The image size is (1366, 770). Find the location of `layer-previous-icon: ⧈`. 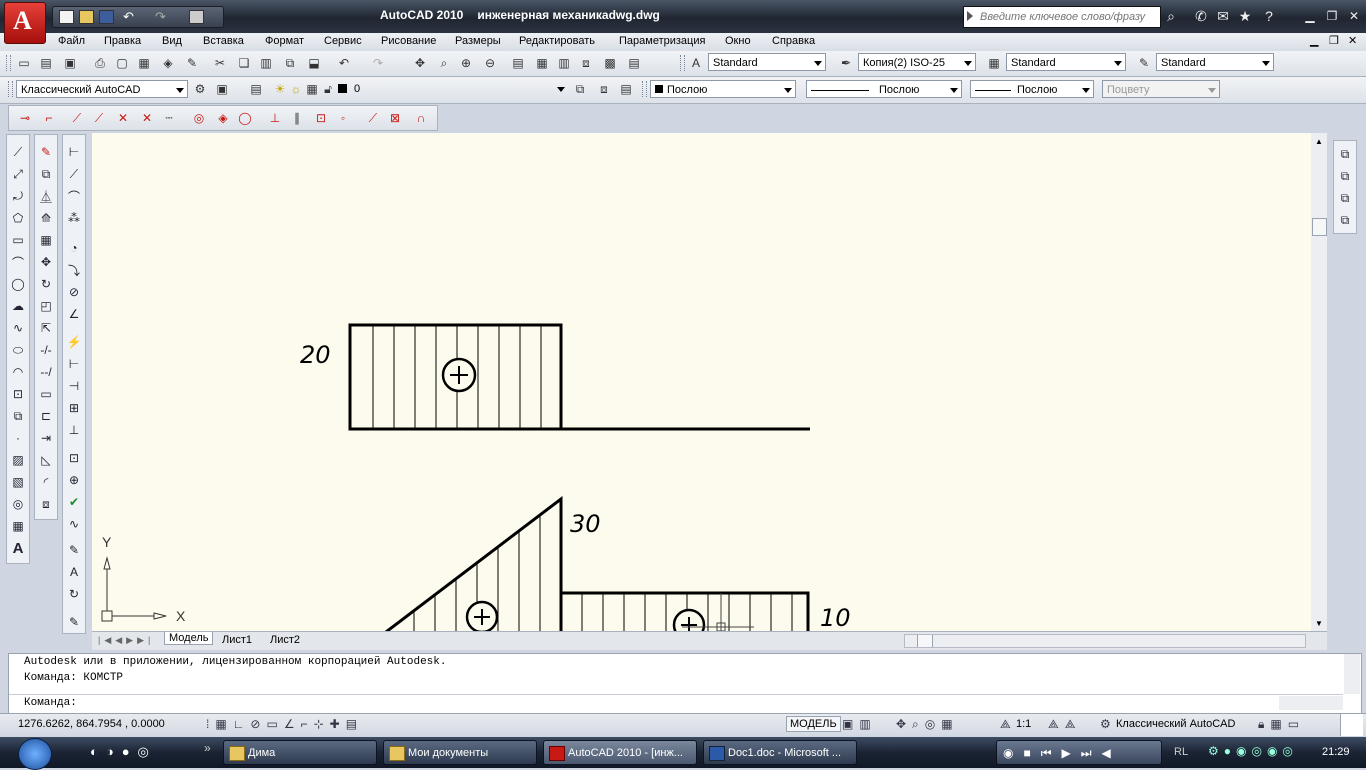

layer-previous-icon: ⧈ is located at coordinates (604, 89).